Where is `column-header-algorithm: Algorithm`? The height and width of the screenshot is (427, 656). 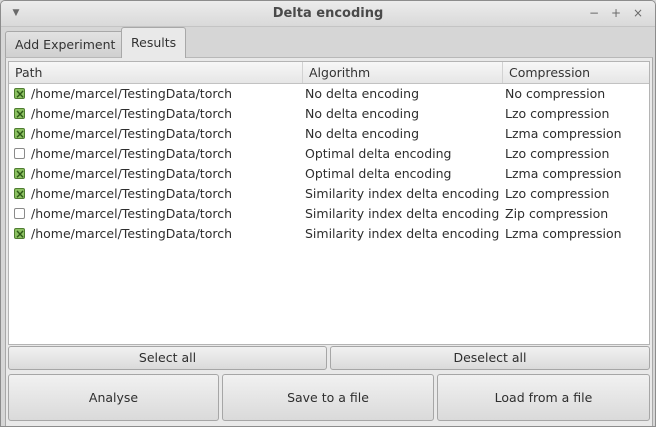
column-header-algorithm: Algorithm is located at coordinates (403, 72).